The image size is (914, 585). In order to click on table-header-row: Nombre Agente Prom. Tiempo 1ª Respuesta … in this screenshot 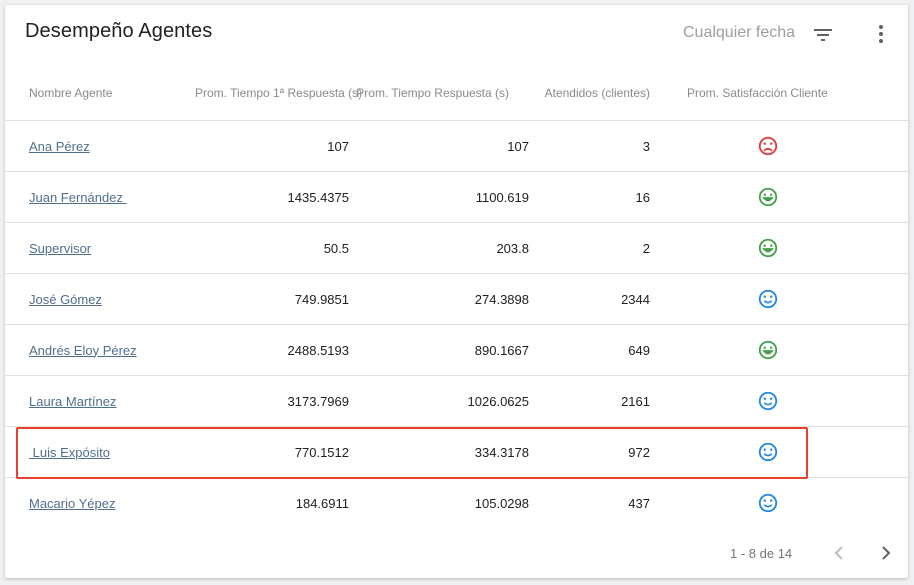, I will do `click(456, 93)`.